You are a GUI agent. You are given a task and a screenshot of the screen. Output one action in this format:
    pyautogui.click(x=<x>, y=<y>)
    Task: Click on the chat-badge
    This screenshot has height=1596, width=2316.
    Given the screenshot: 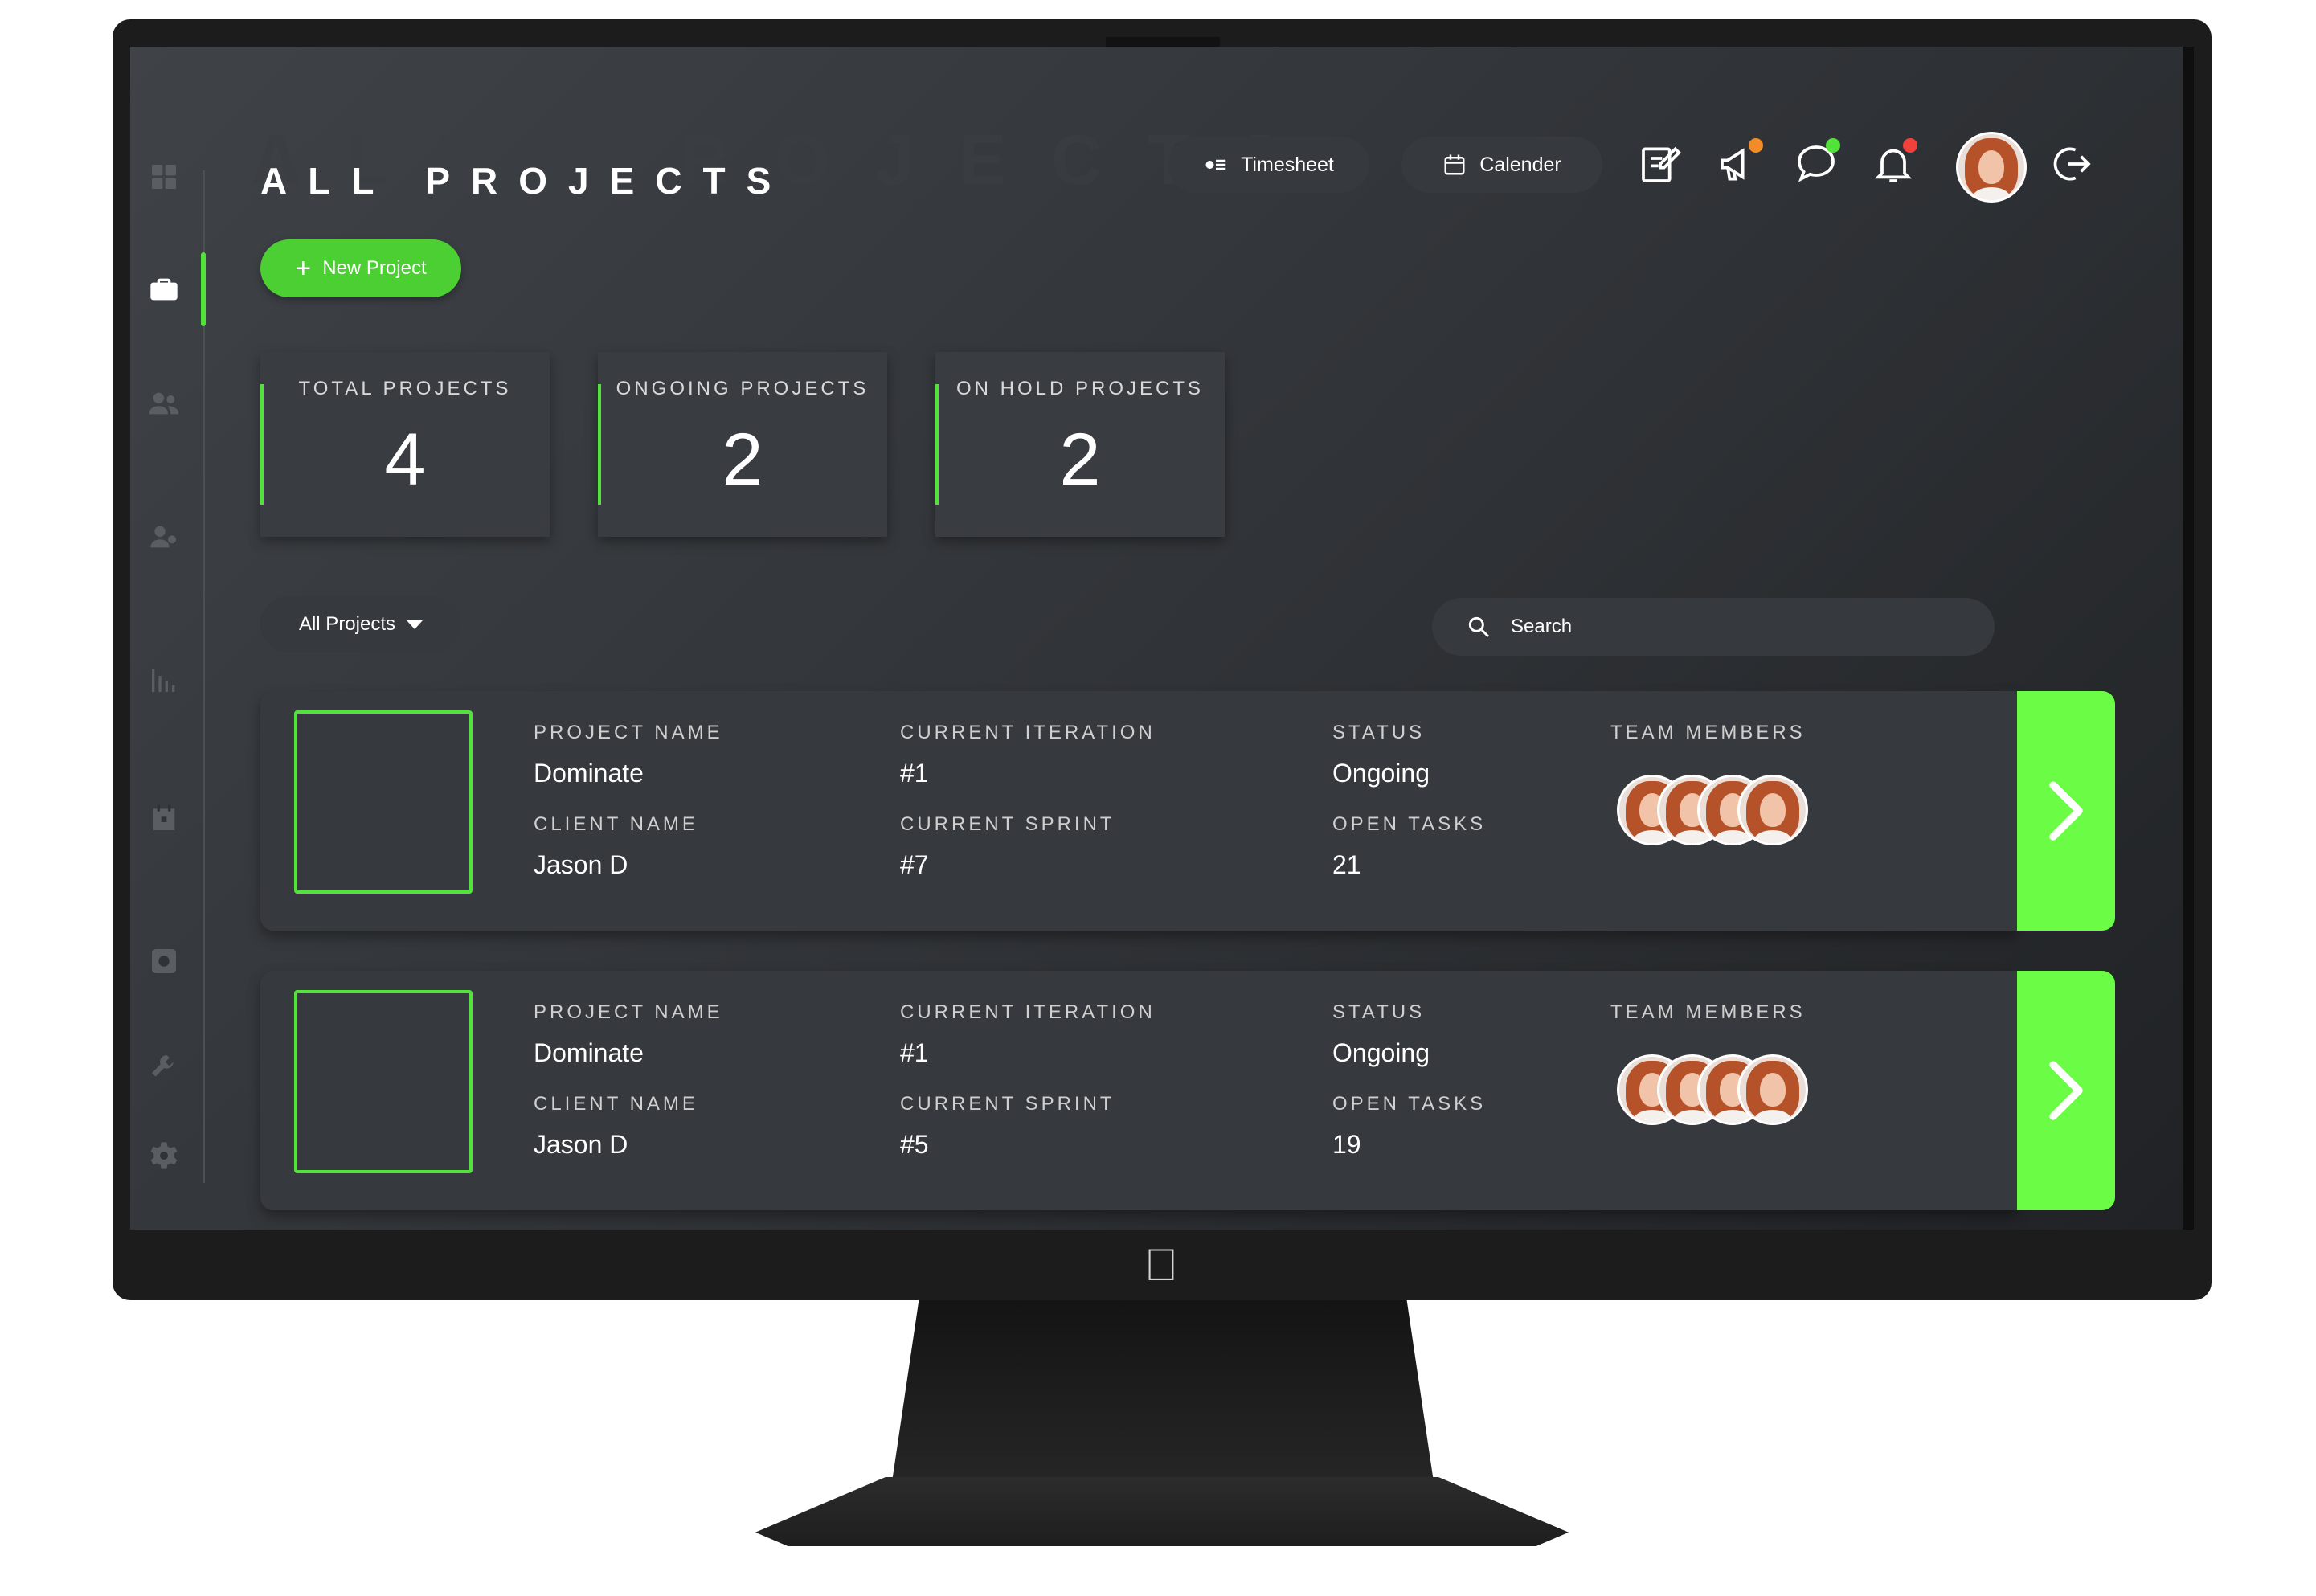 What is the action you would take?
    pyautogui.click(x=1833, y=145)
    